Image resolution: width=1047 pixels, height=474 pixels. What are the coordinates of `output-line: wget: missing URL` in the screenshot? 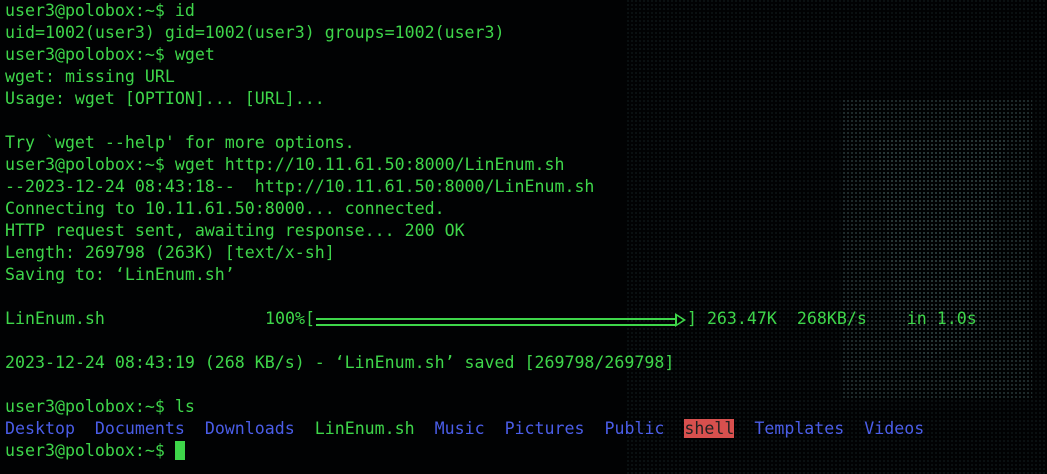 It's located at (526, 77).